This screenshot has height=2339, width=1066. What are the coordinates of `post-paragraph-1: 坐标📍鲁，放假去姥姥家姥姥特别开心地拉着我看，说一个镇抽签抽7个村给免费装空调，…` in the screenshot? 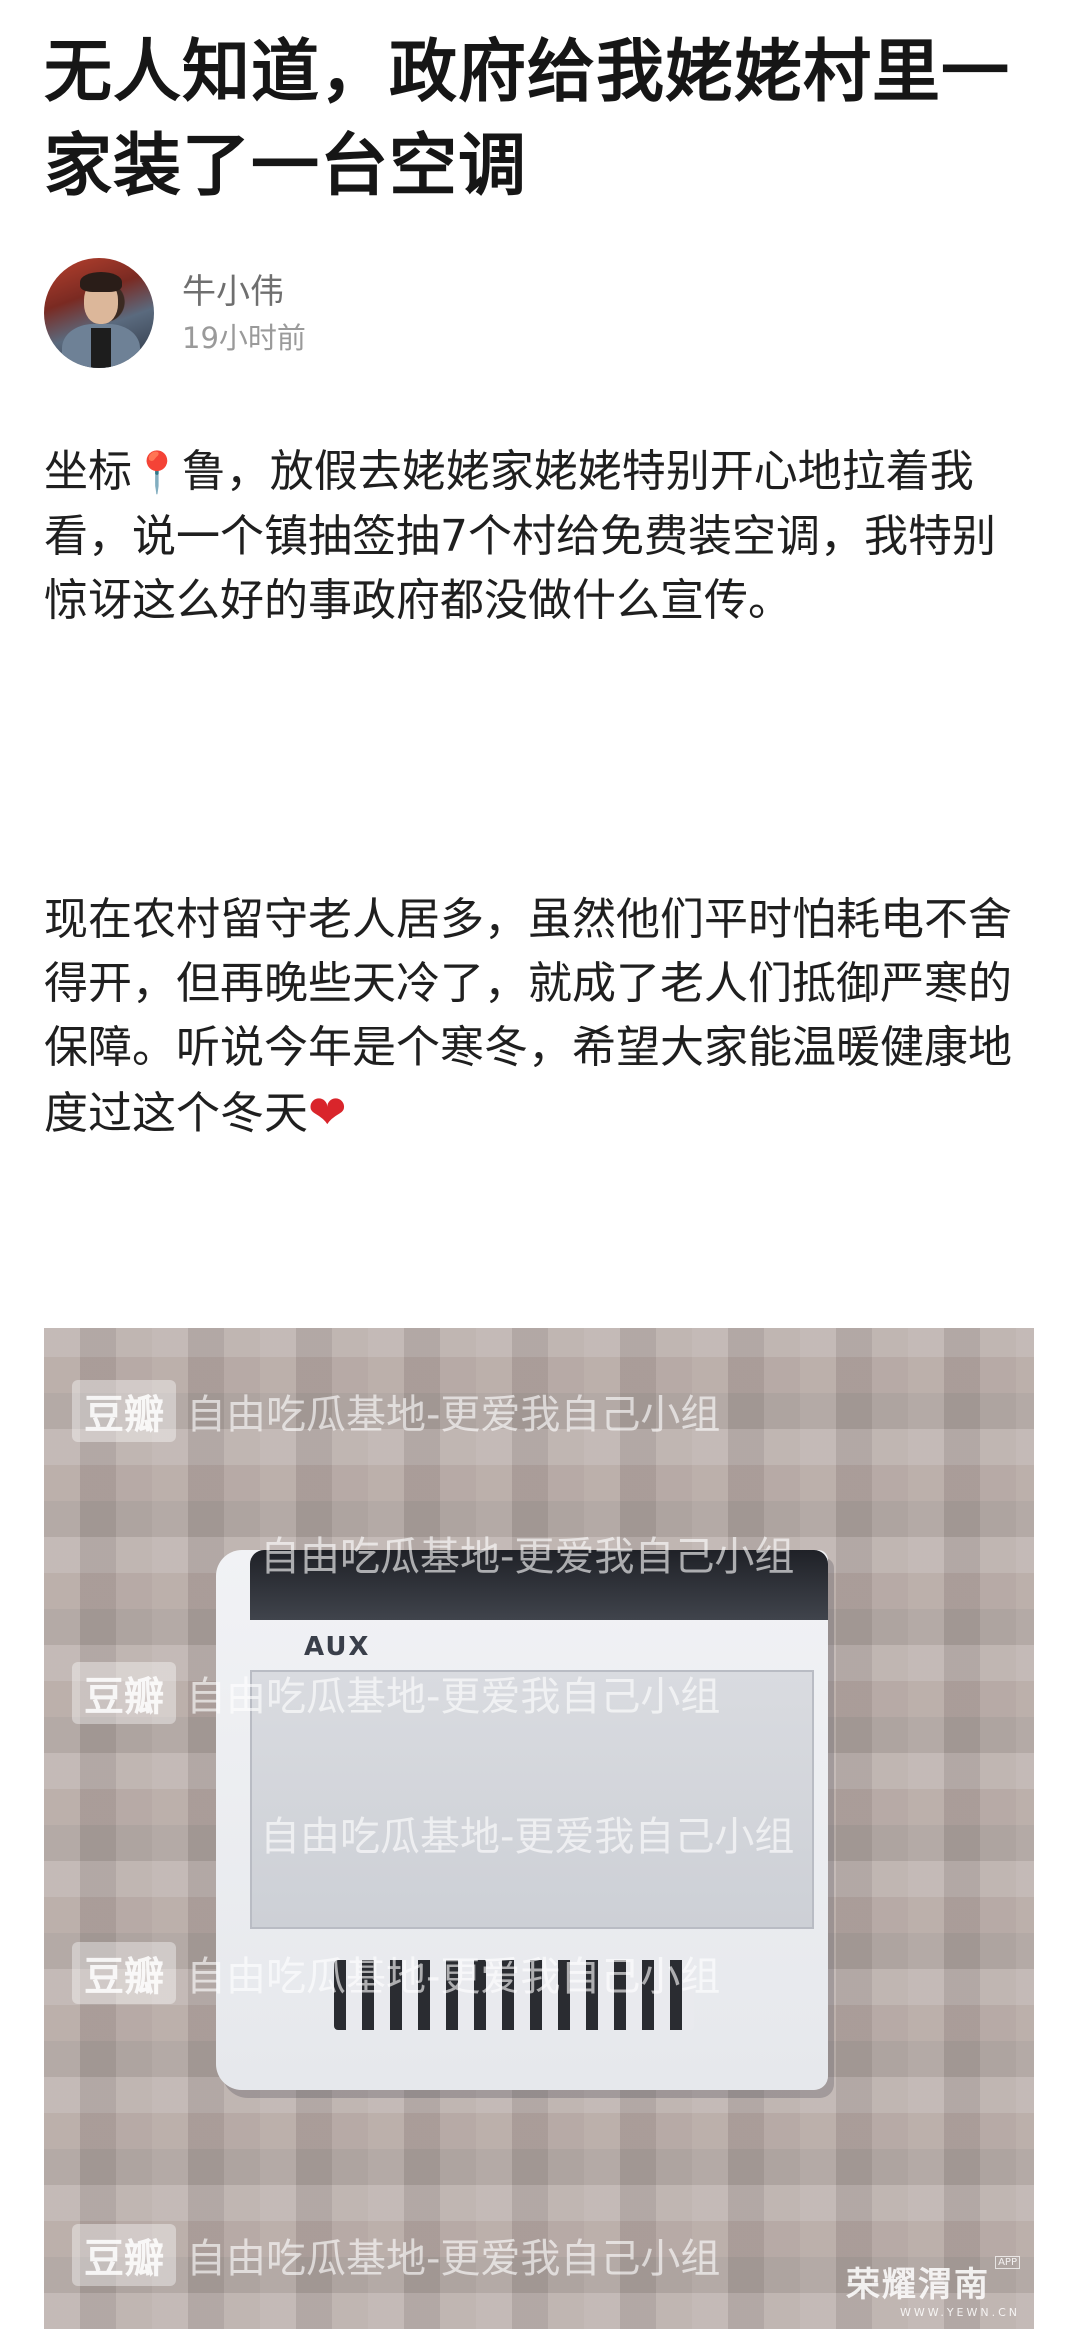 It's located at (520, 536).